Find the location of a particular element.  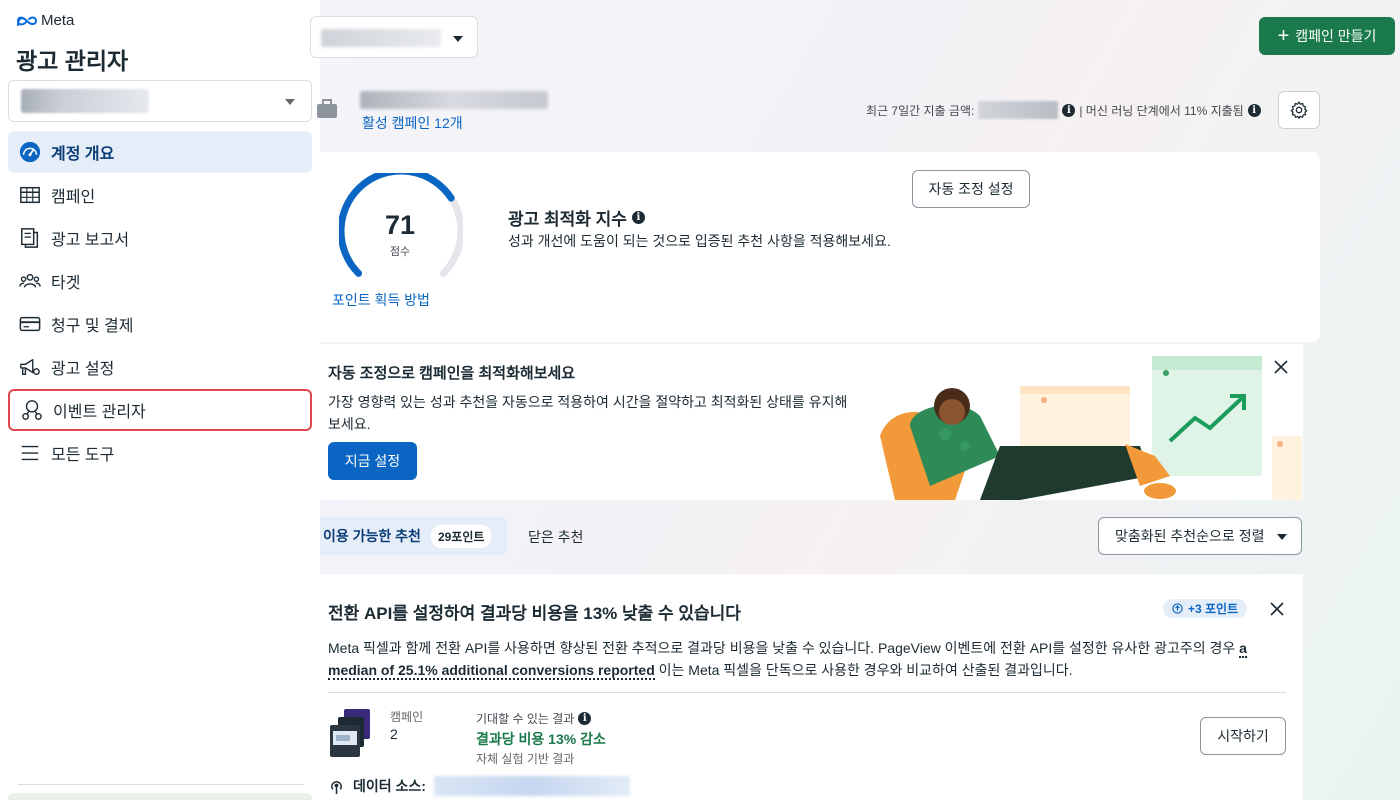

recommendation-points-badge: +3 포인트 is located at coordinates (1205, 608).